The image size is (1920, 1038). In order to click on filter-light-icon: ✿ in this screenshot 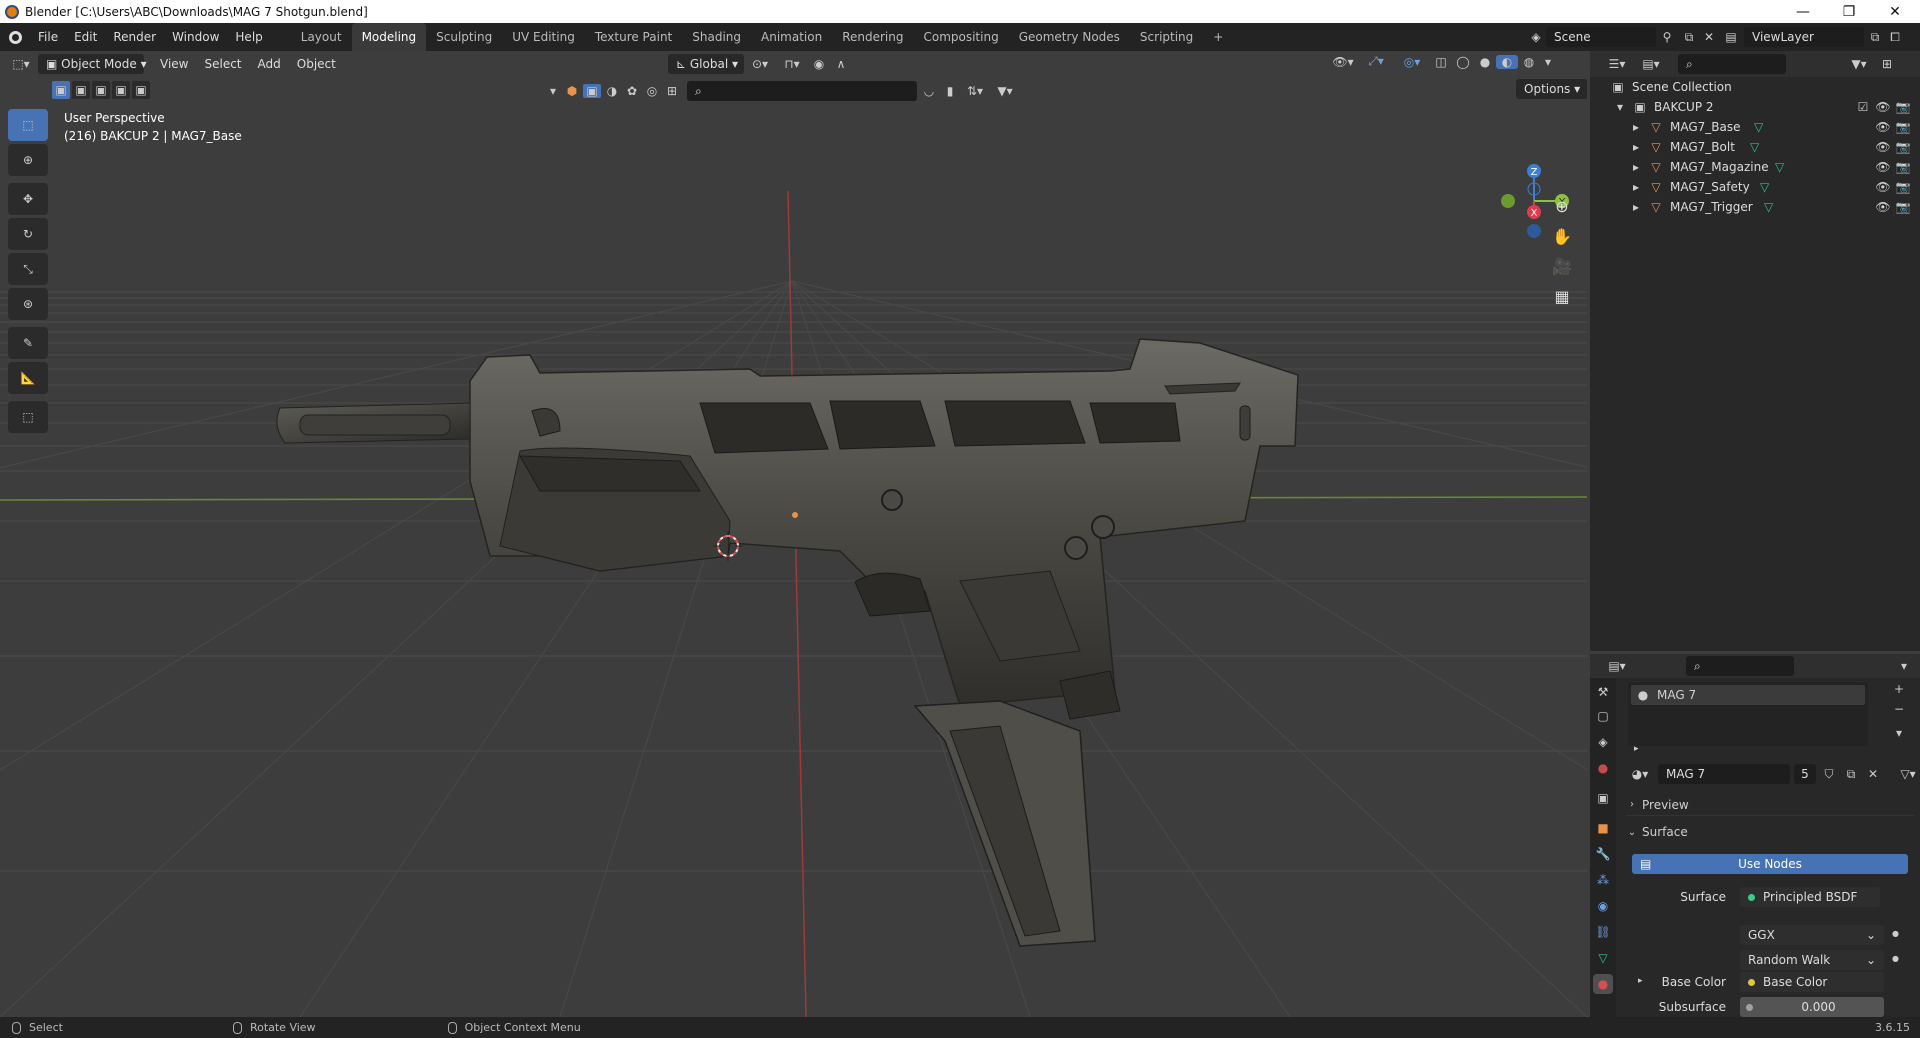, I will do `click(632, 91)`.